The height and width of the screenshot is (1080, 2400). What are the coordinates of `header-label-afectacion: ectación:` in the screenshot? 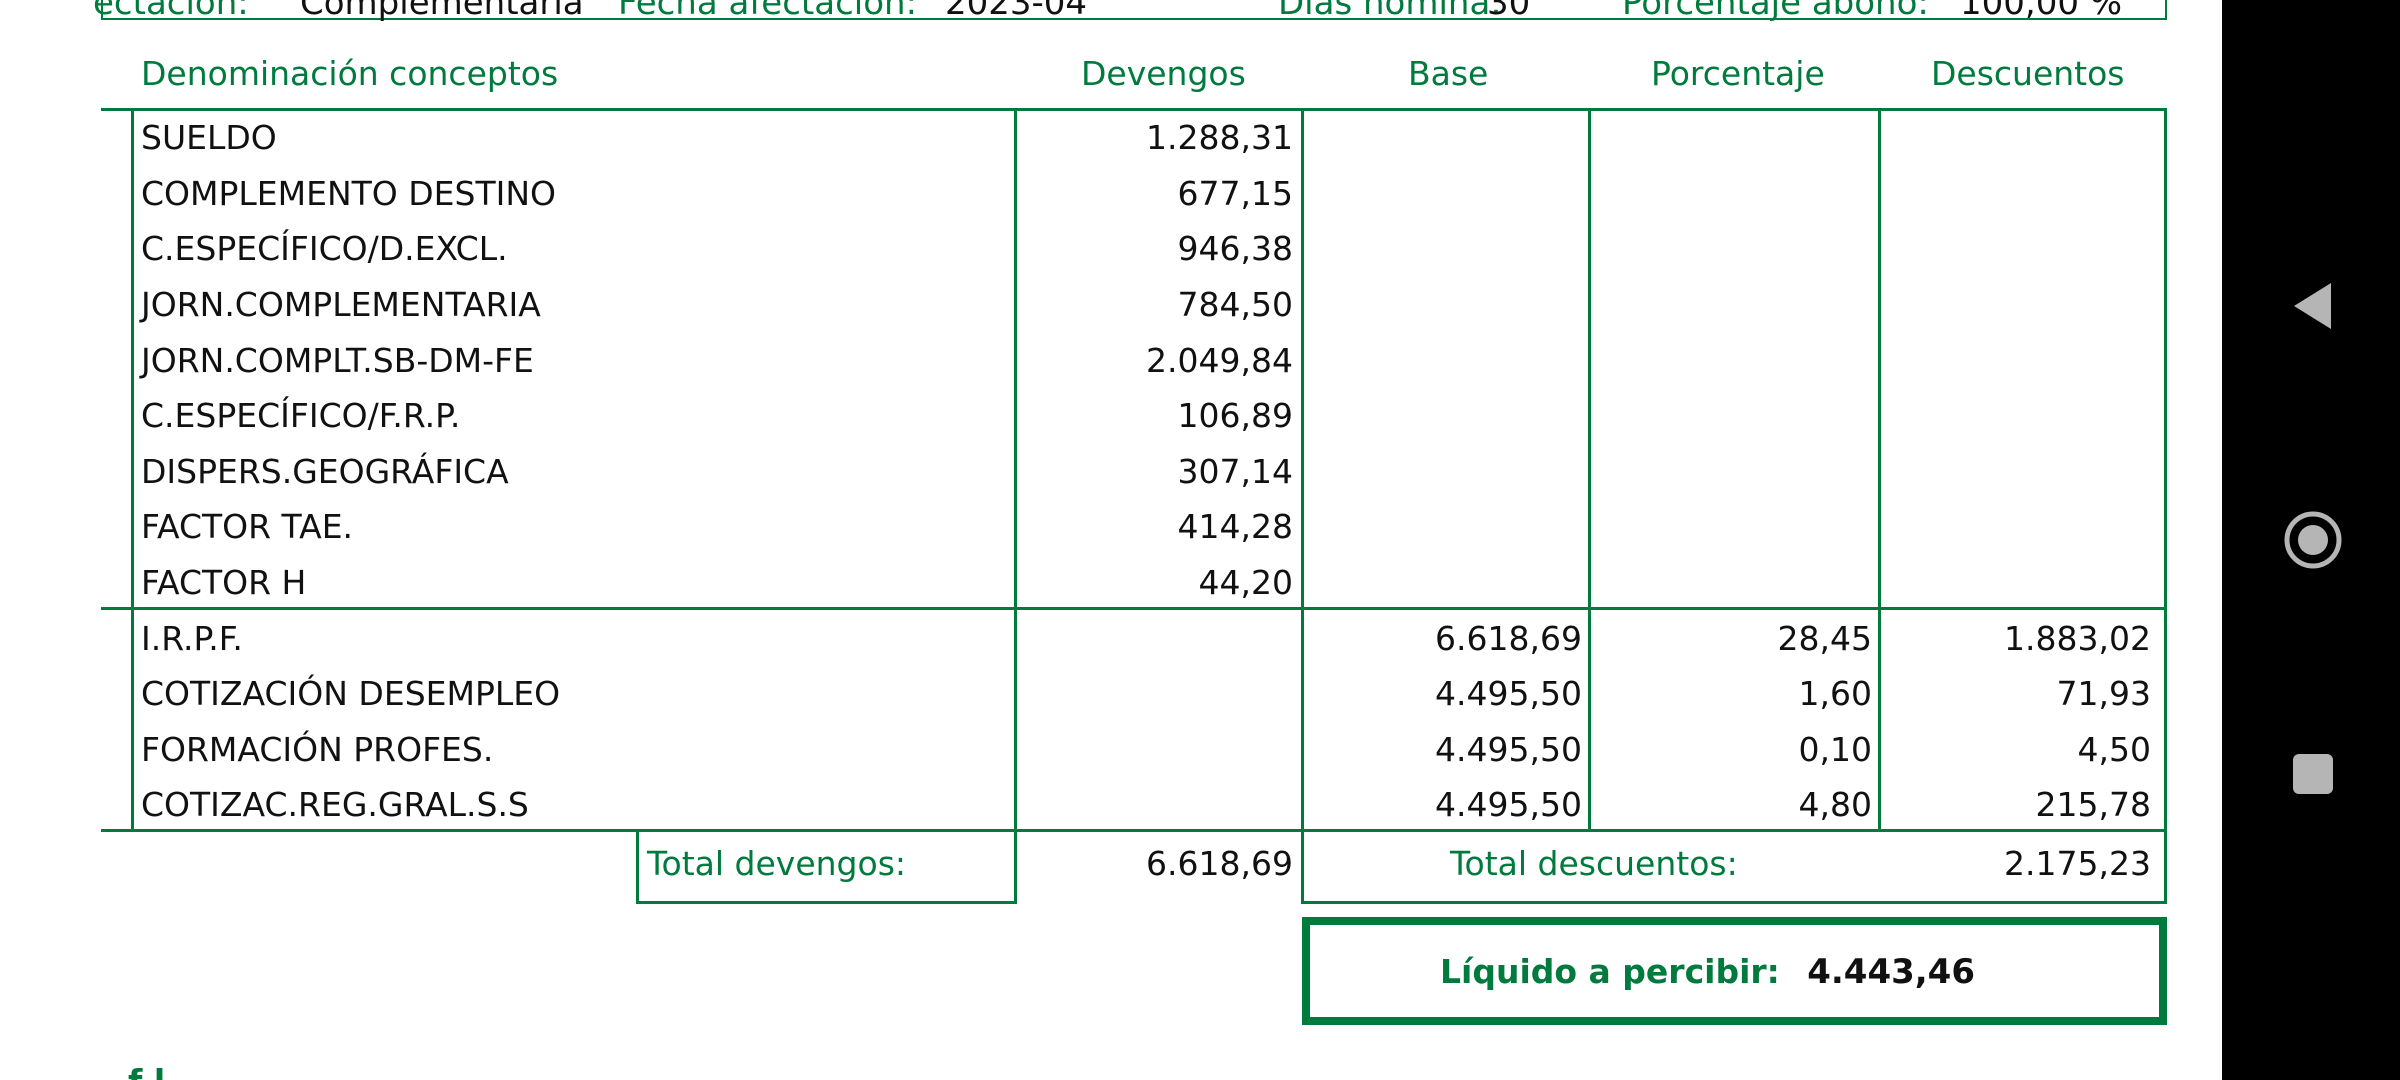 It's located at (171, 11).